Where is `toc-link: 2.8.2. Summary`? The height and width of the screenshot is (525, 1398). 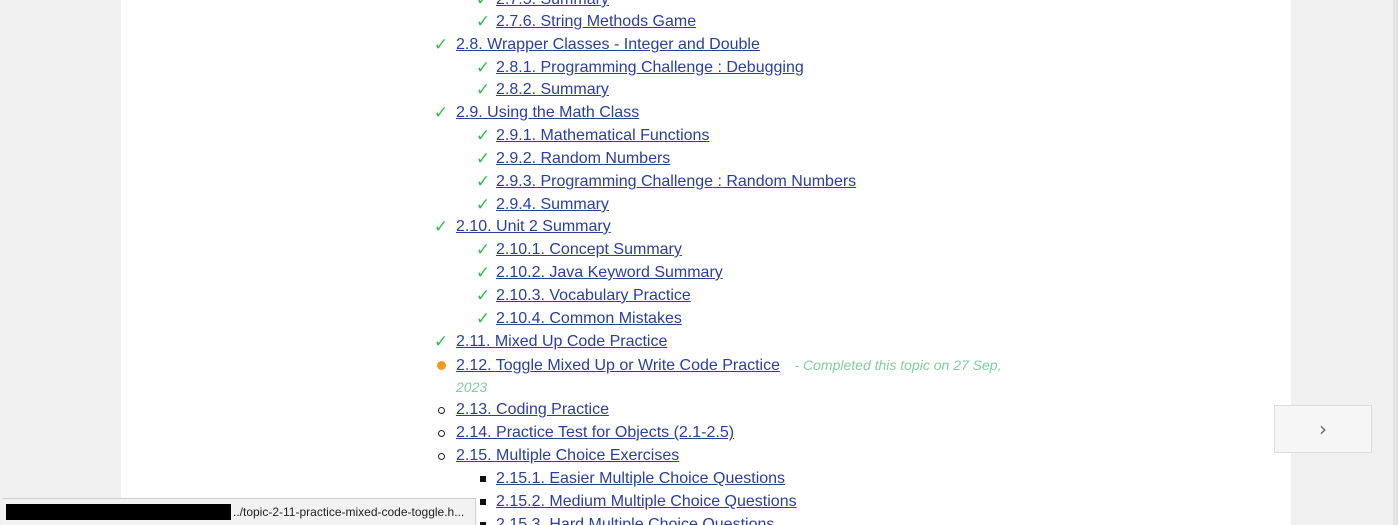 toc-link: 2.8.2. Summary is located at coordinates (552, 89).